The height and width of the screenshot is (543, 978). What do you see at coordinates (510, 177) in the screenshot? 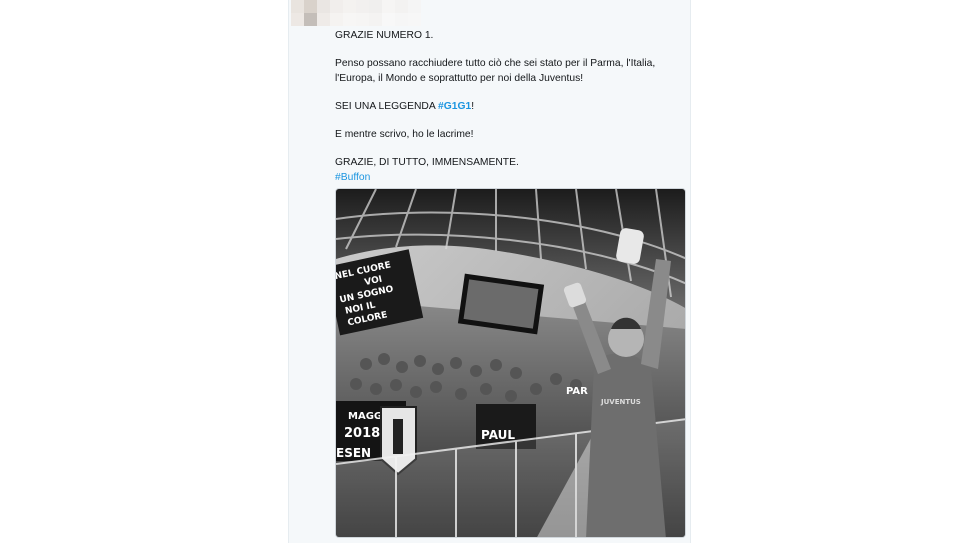
I see `tweet-line-buffon: #Buffon` at bounding box center [510, 177].